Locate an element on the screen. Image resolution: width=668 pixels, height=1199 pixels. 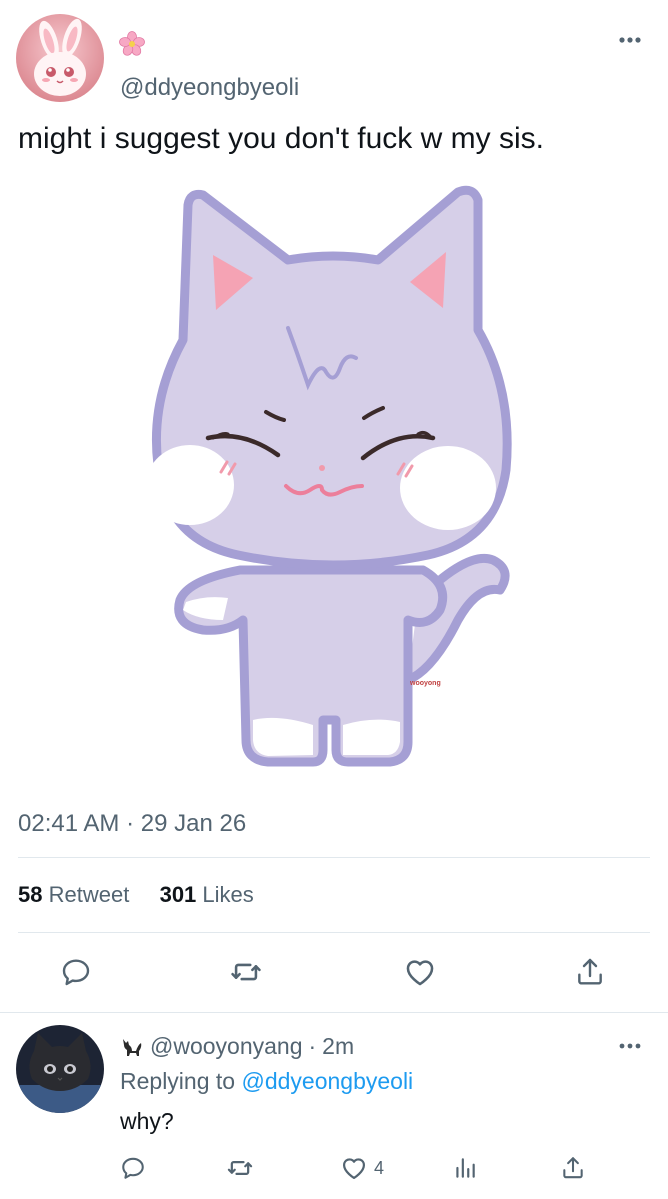
tweet-timestamp: 02:41 AM · 29 Jan 26 is located at coordinates (132, 824).